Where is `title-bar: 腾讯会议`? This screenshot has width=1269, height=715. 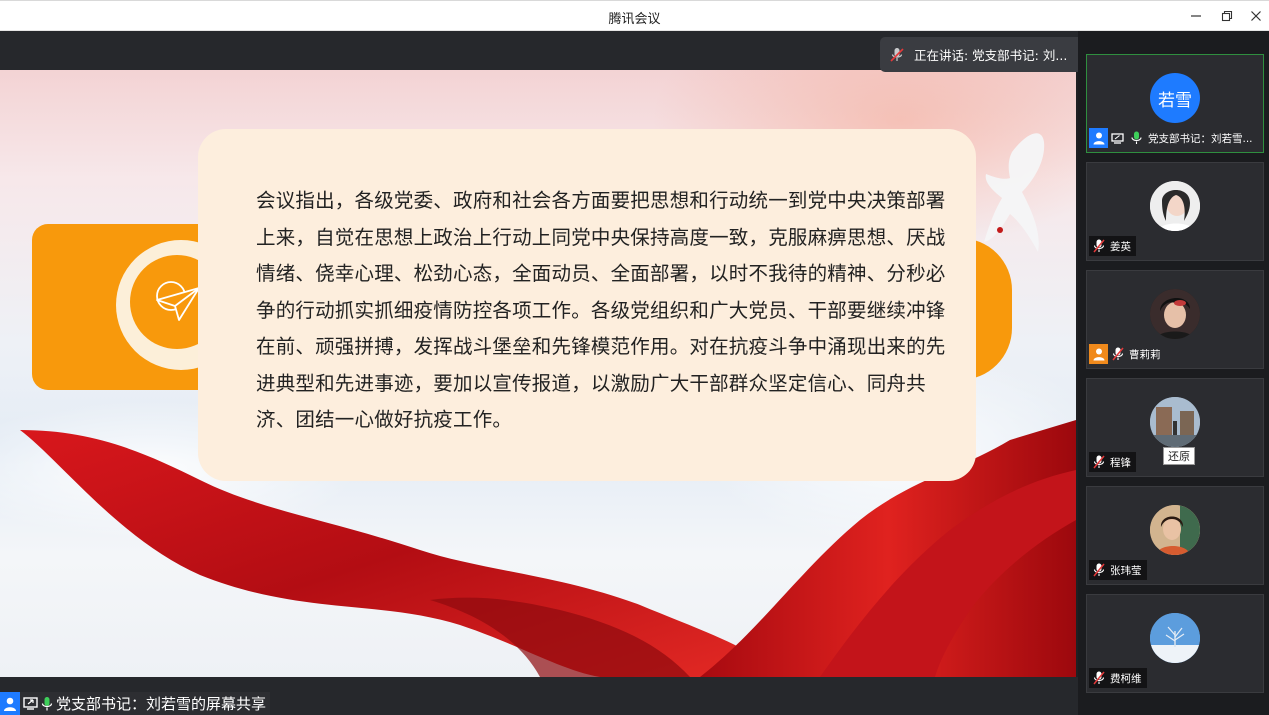
title-bar: 腾讯会议 is located at coordinates (634, 15).